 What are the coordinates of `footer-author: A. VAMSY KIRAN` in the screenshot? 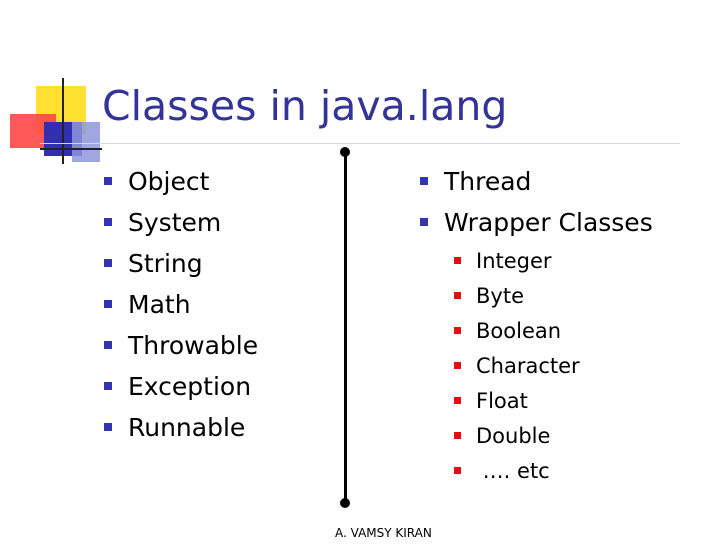 It's located at (383, 533).